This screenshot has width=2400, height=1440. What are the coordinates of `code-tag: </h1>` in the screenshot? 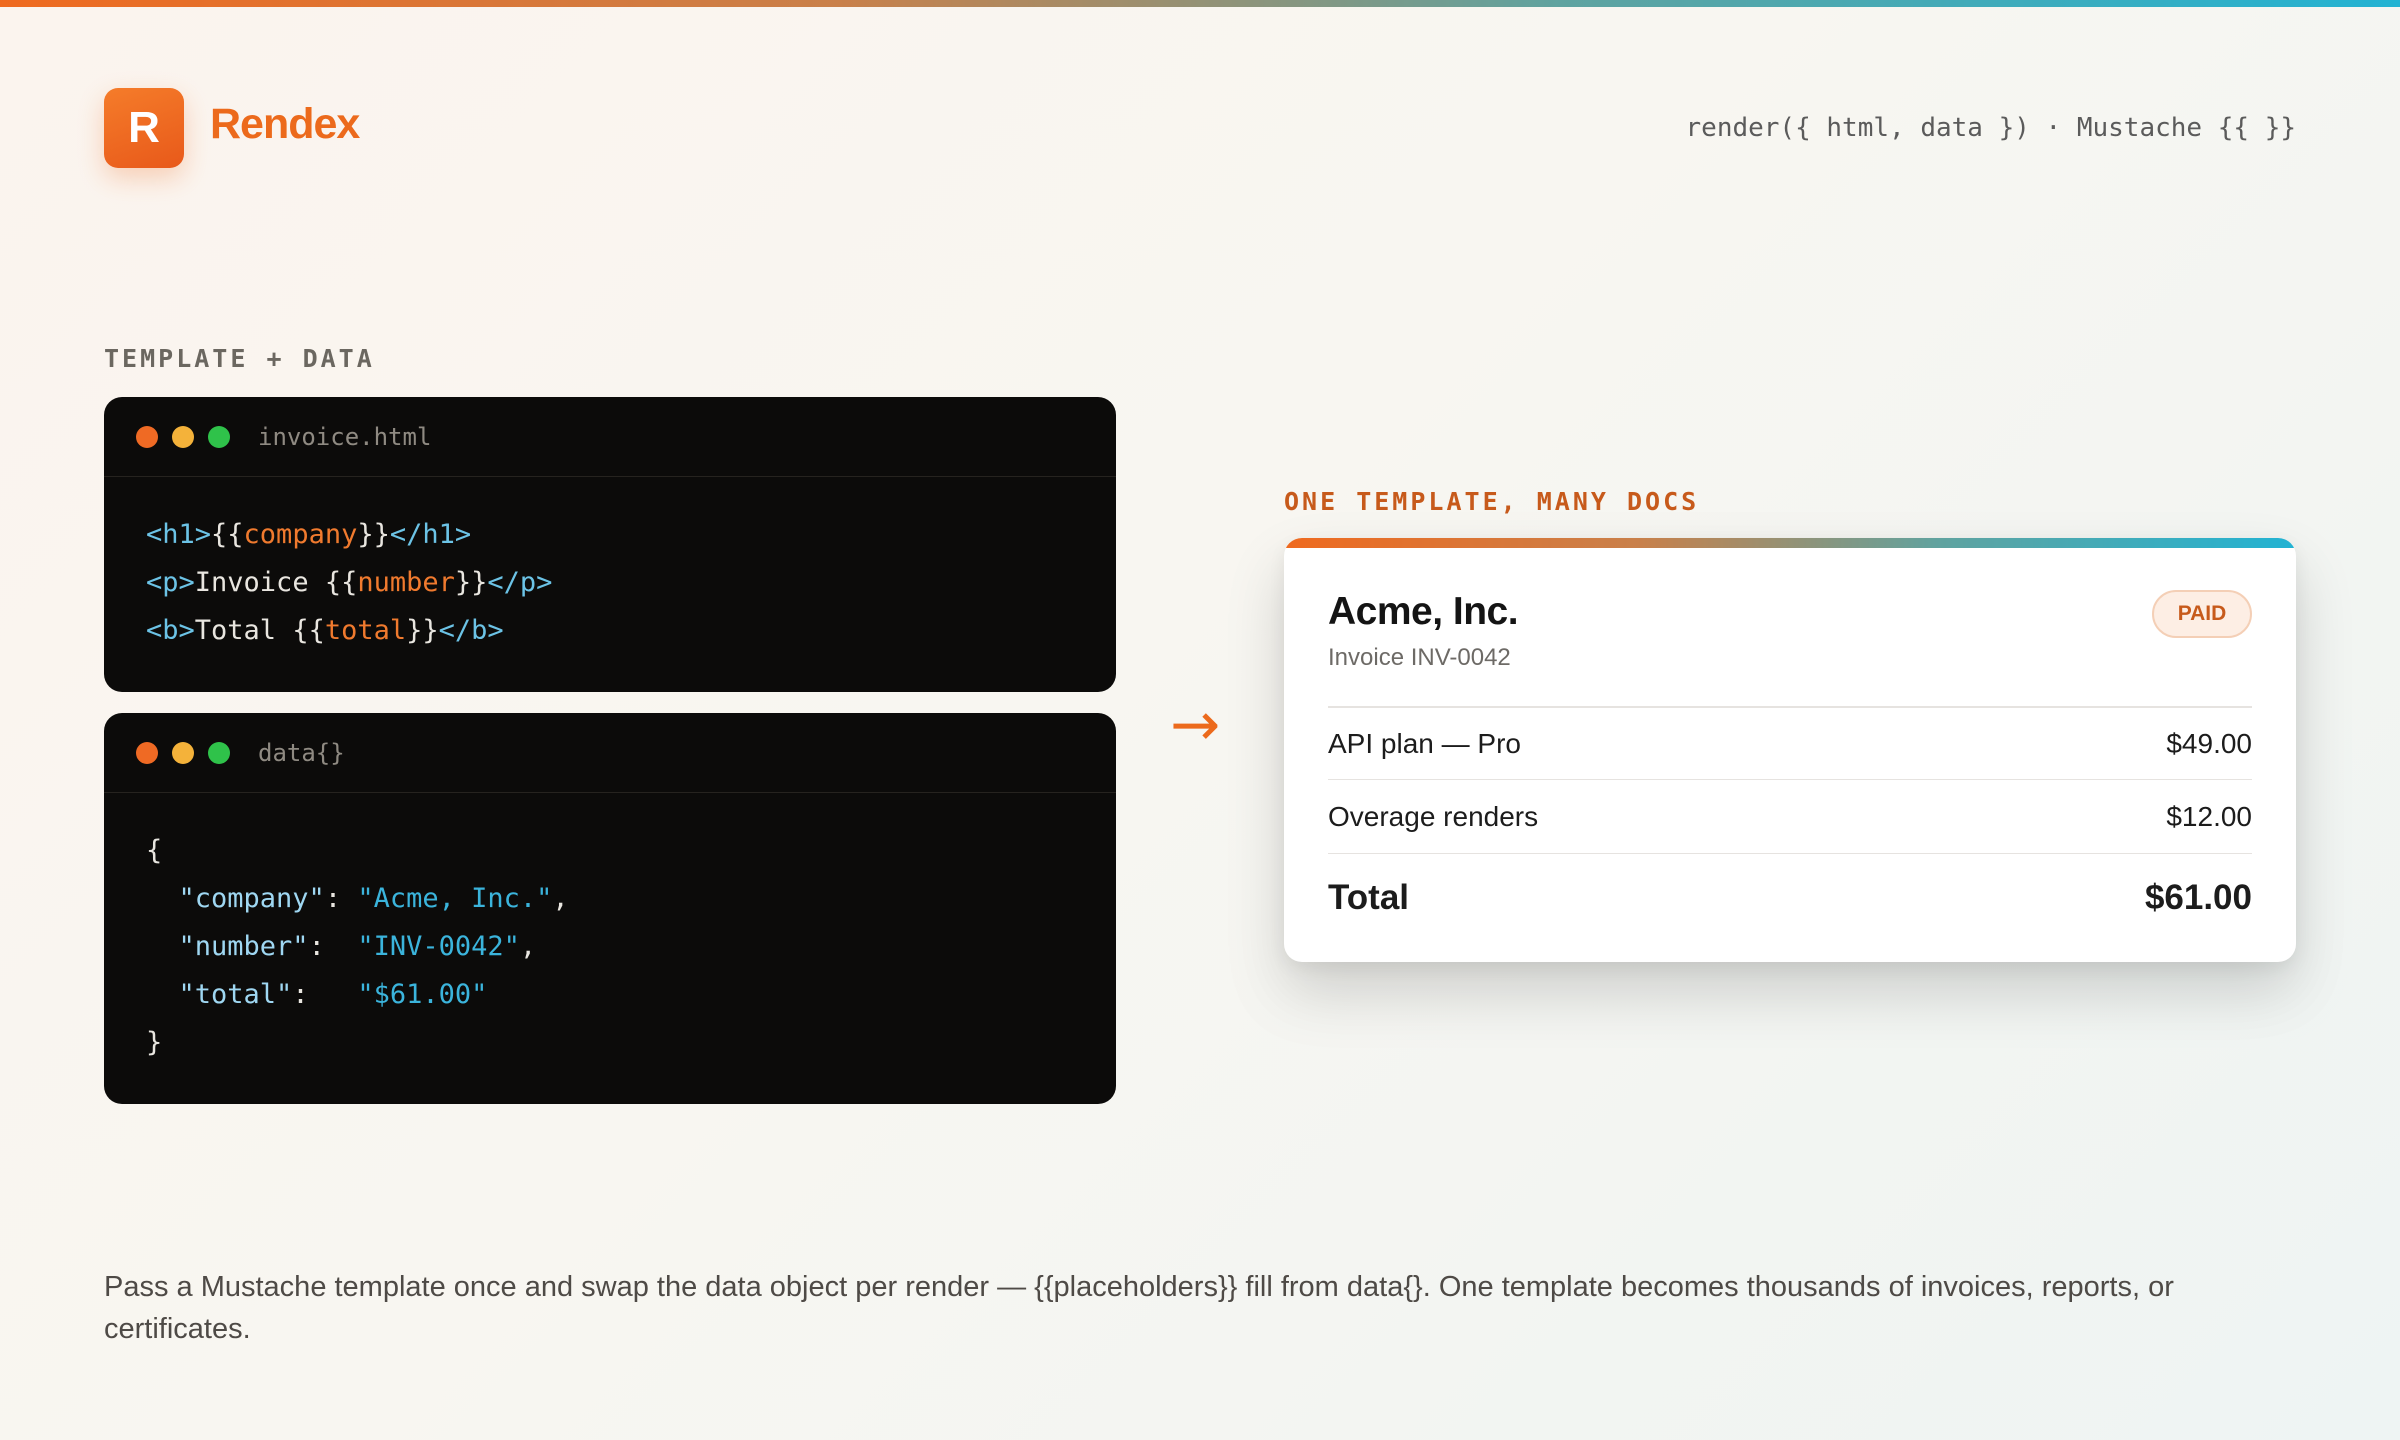 It's located at (430, 534).